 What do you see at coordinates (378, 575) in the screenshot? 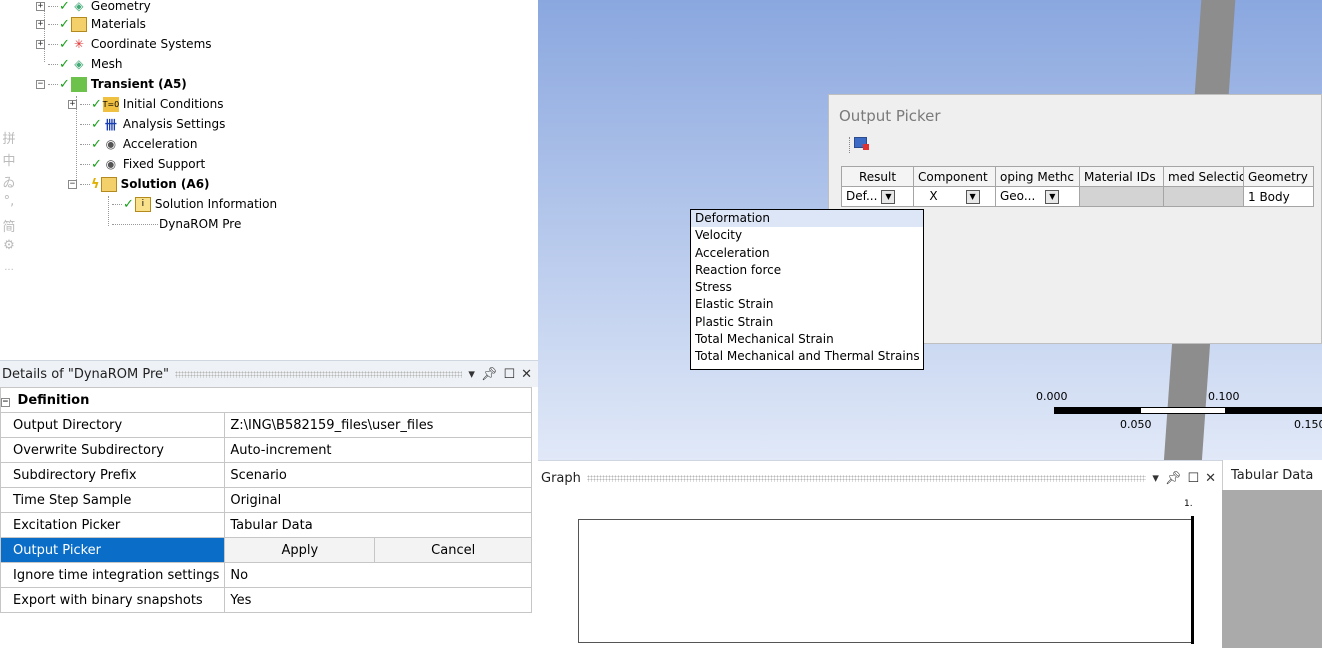
I see `row-value: No` at bounding box center [378, 575].